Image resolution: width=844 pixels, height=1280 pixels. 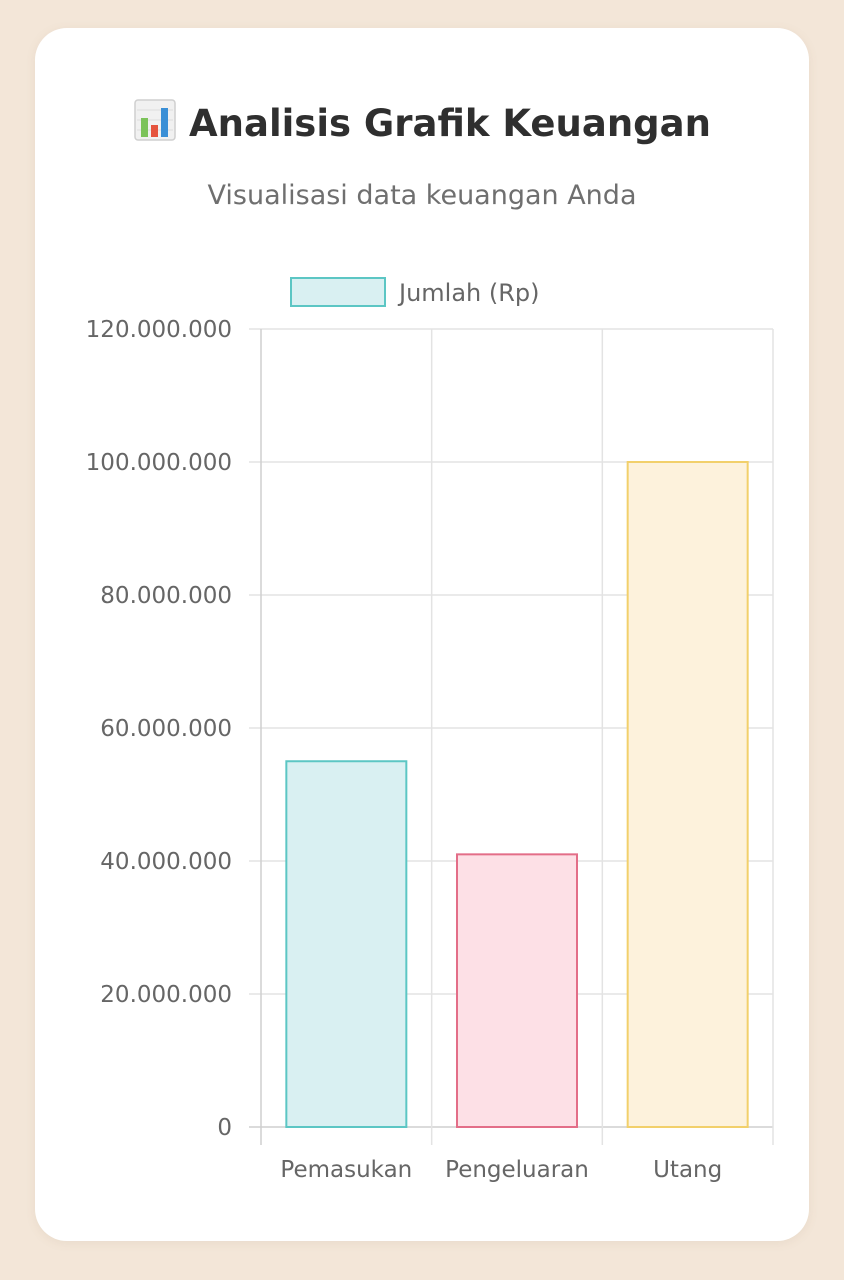 I want to click on y-tick-label: 20.000.000, so click(x=166, y=995).